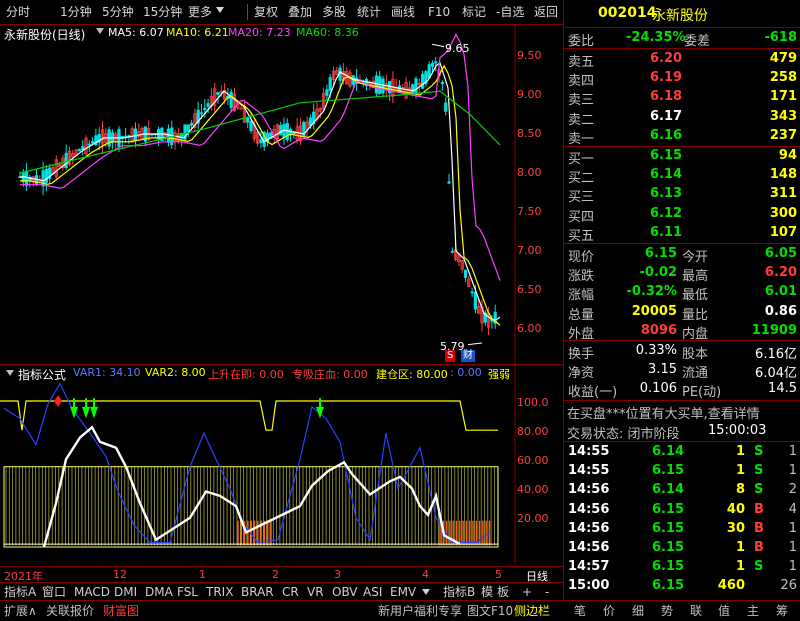 This screenshot has height=621, width=800. Describe the element at coordinates (682, 60) in the screenshot. I see `sell-level-row: 卖五 6.20 479` at that location.